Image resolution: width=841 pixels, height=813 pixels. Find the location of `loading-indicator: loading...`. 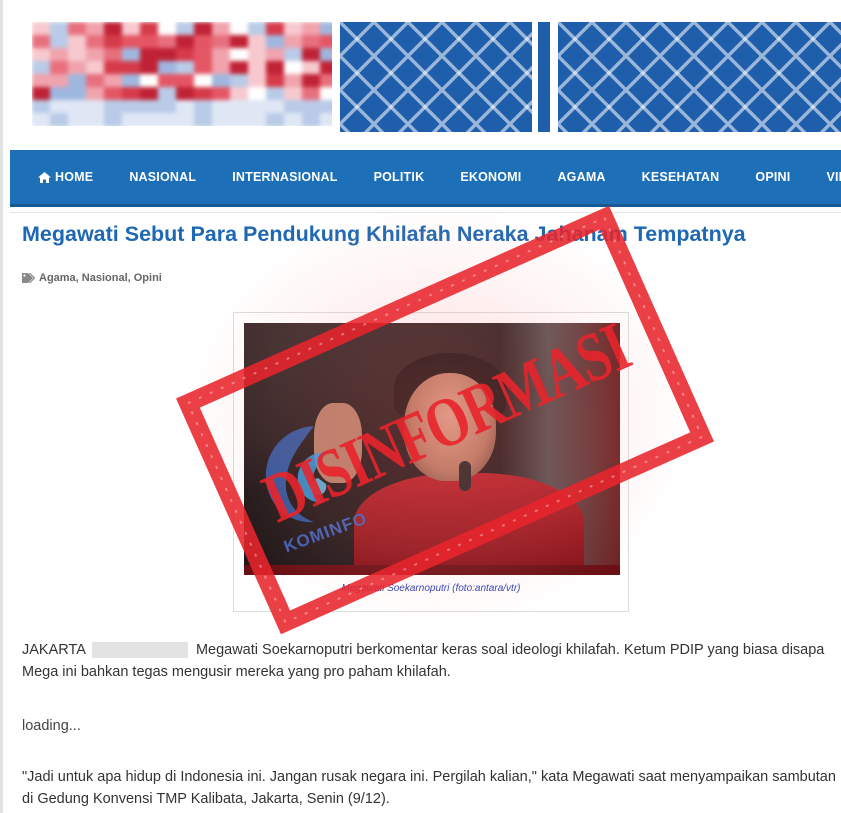

loading-indicator: loading... is located at coordinates (51, 726).